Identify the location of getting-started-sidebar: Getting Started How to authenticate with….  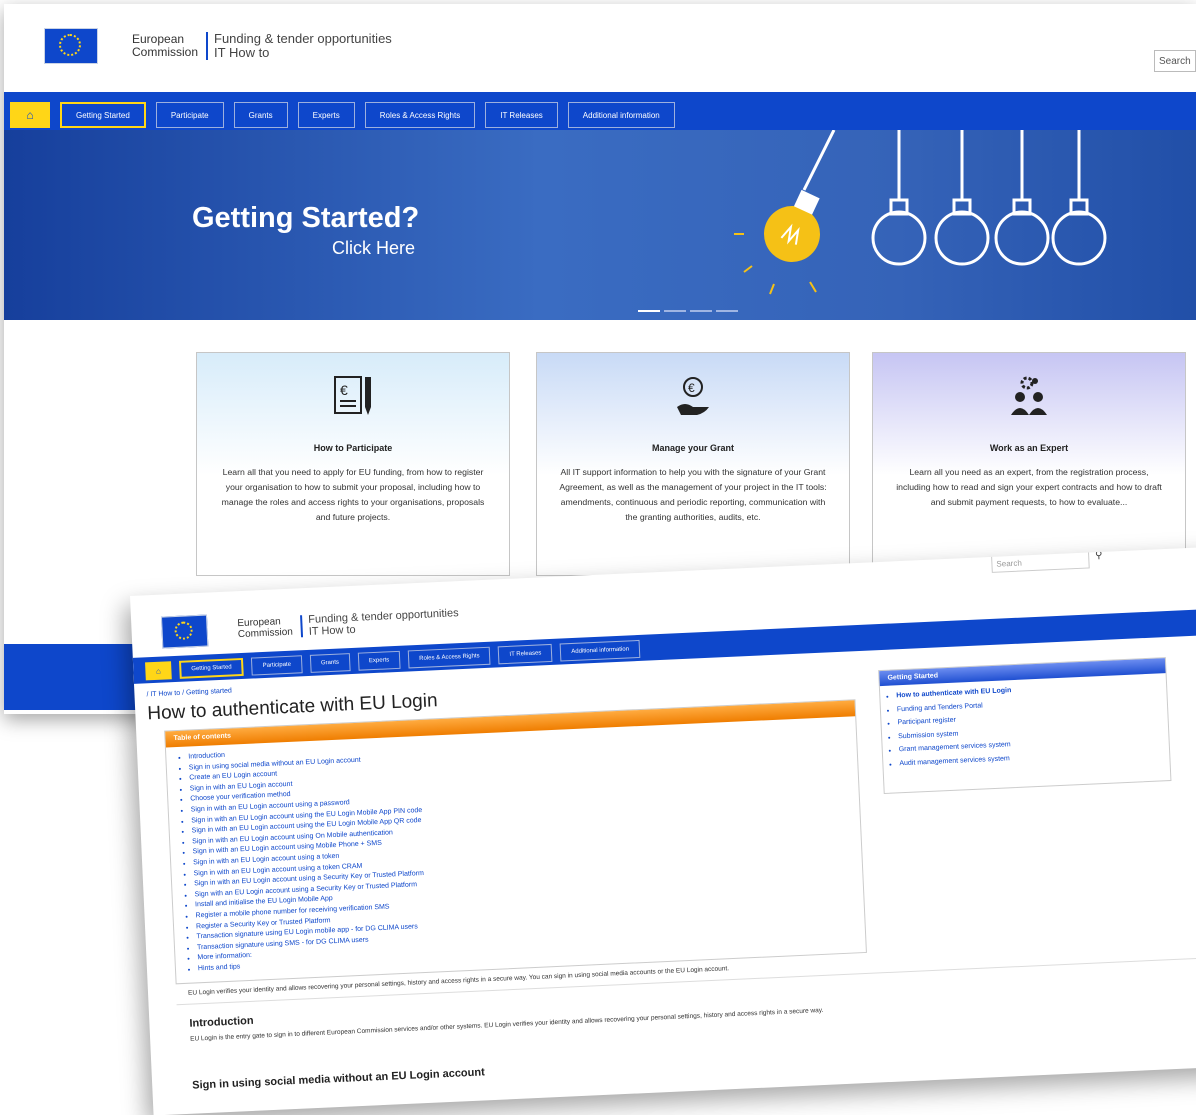
(1025, 726).